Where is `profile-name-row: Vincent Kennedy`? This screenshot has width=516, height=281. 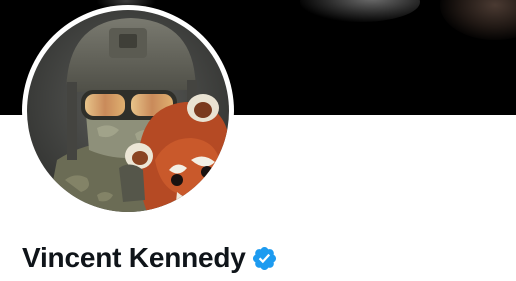 profile-name-row: Vincent Kennedy is located at coordinates (150, 258).